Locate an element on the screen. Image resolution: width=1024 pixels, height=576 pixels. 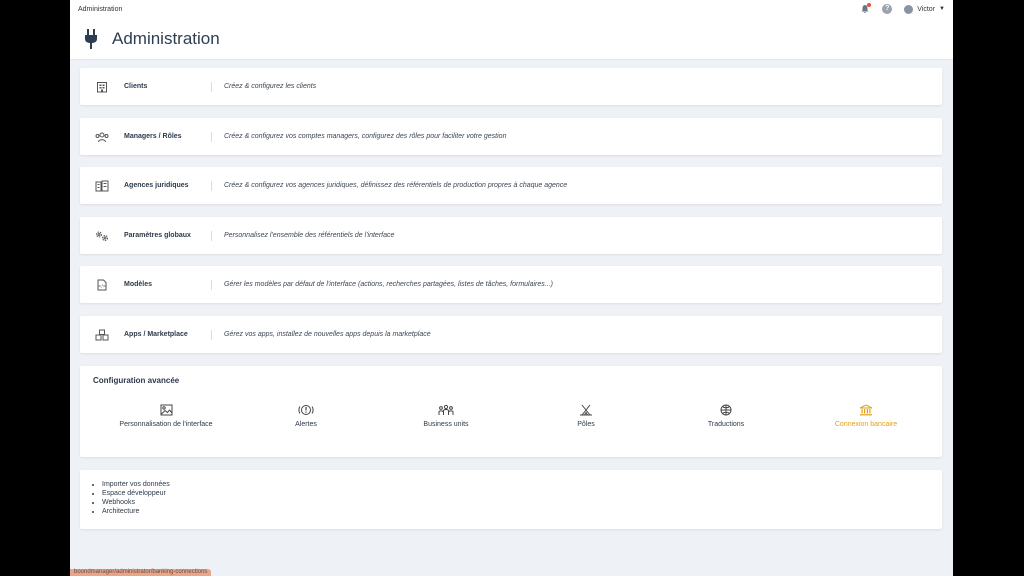
advanced-item-business-units: Business units is located at coordinates (446, 416).